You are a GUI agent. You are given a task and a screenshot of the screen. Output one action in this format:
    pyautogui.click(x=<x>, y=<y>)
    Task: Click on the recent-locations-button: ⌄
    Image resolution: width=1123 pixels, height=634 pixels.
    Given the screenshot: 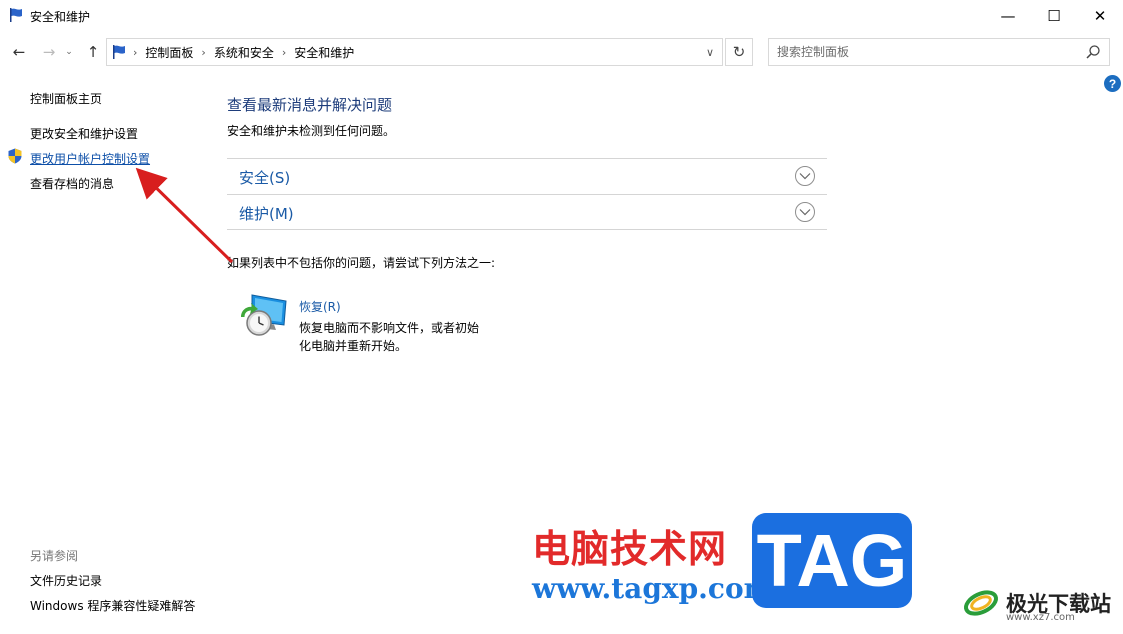 What is the action you would take?
    pyautogui.click(x=69, y=52)
    